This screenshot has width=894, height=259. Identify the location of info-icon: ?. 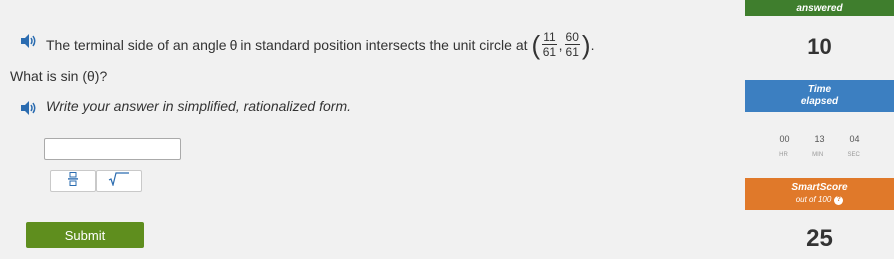
(839, 200).